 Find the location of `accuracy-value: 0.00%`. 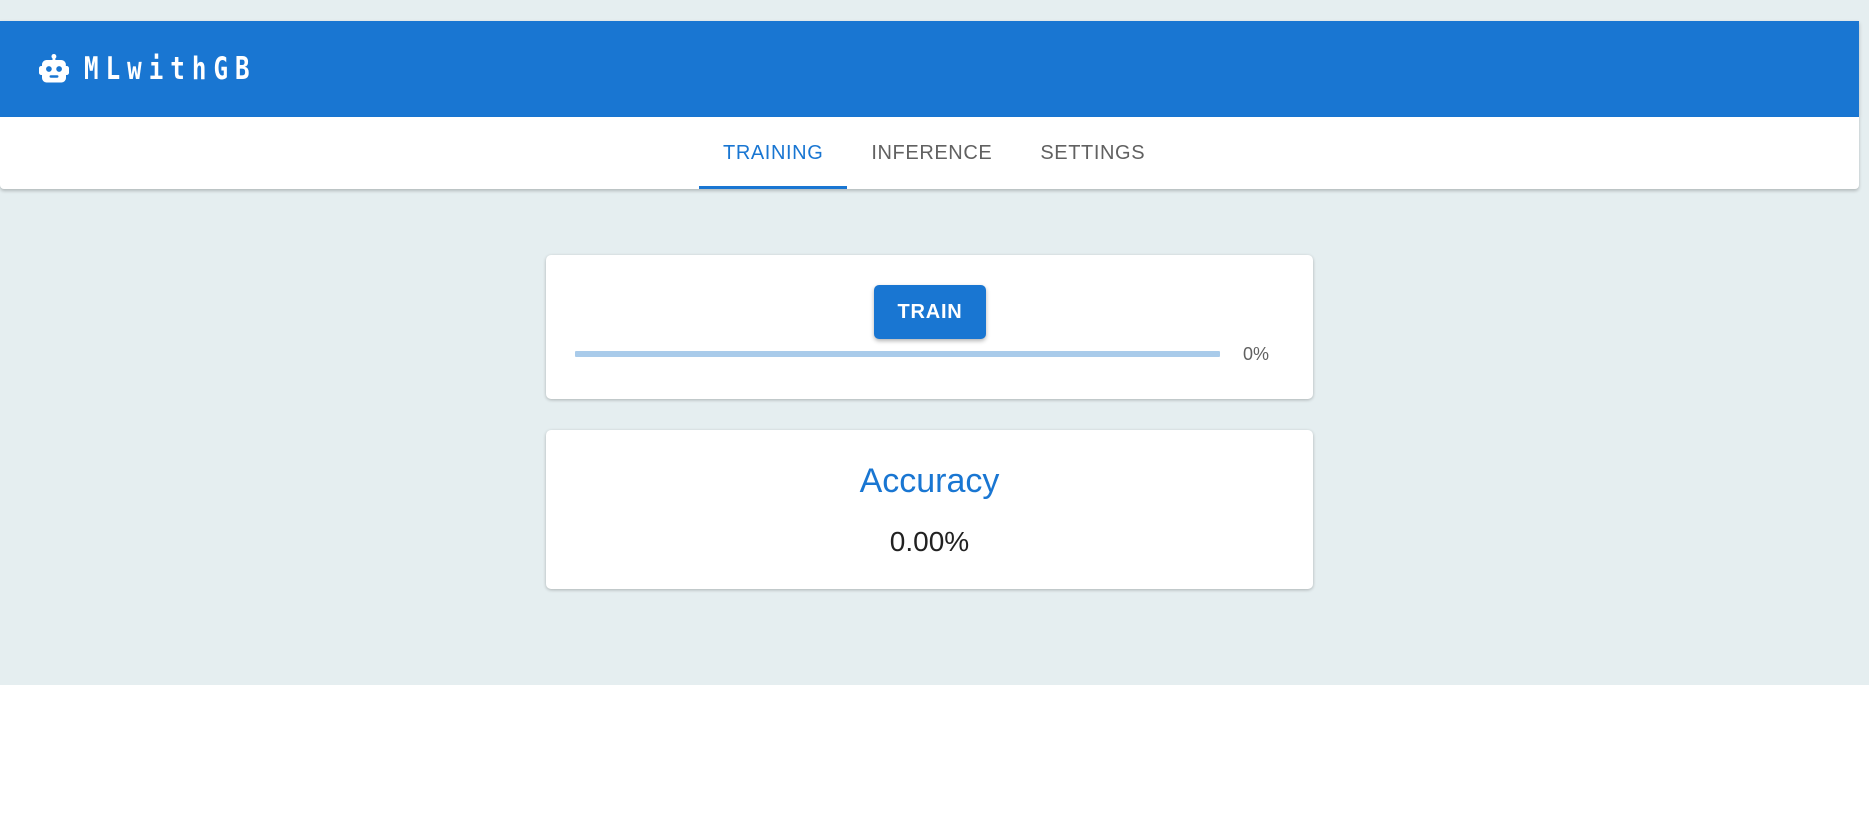

accuracy-value: 0.00% is located at coordinates (929, 541).